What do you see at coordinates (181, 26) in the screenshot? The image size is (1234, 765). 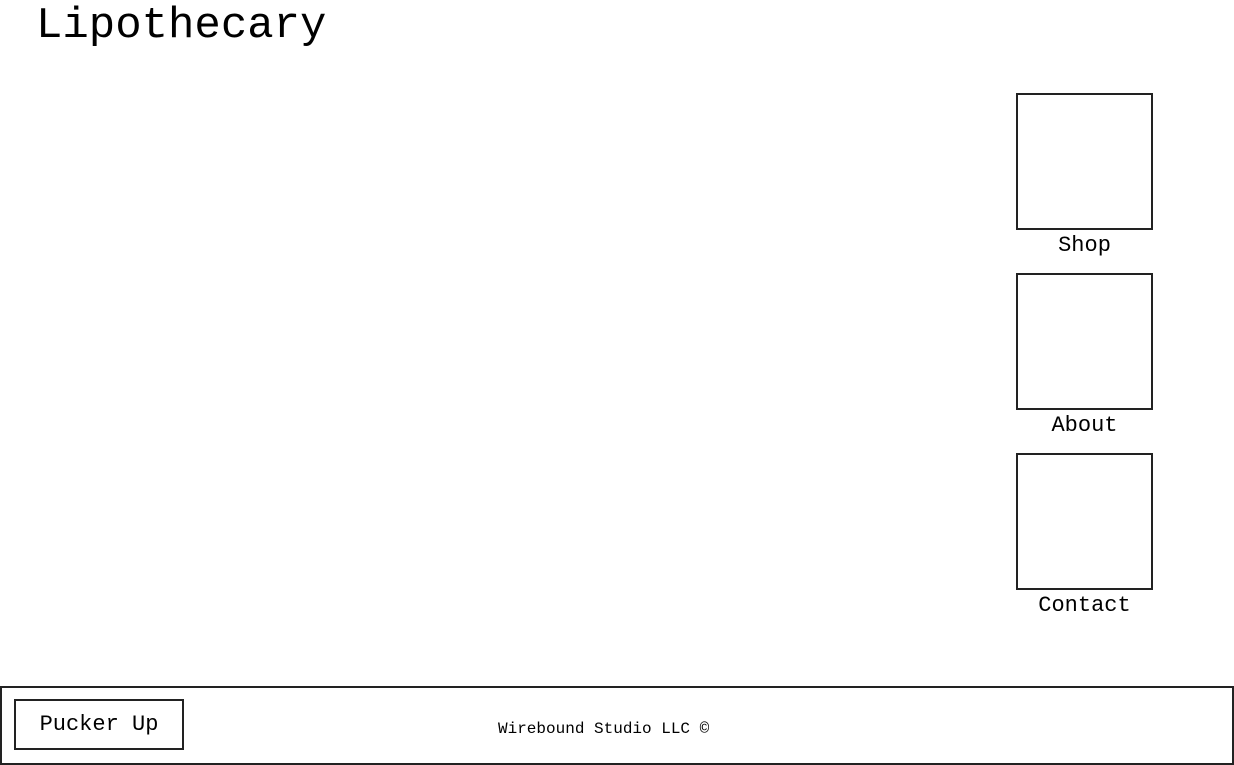 I see `site-title: Lipothecary` at bounding box center [181, 26].